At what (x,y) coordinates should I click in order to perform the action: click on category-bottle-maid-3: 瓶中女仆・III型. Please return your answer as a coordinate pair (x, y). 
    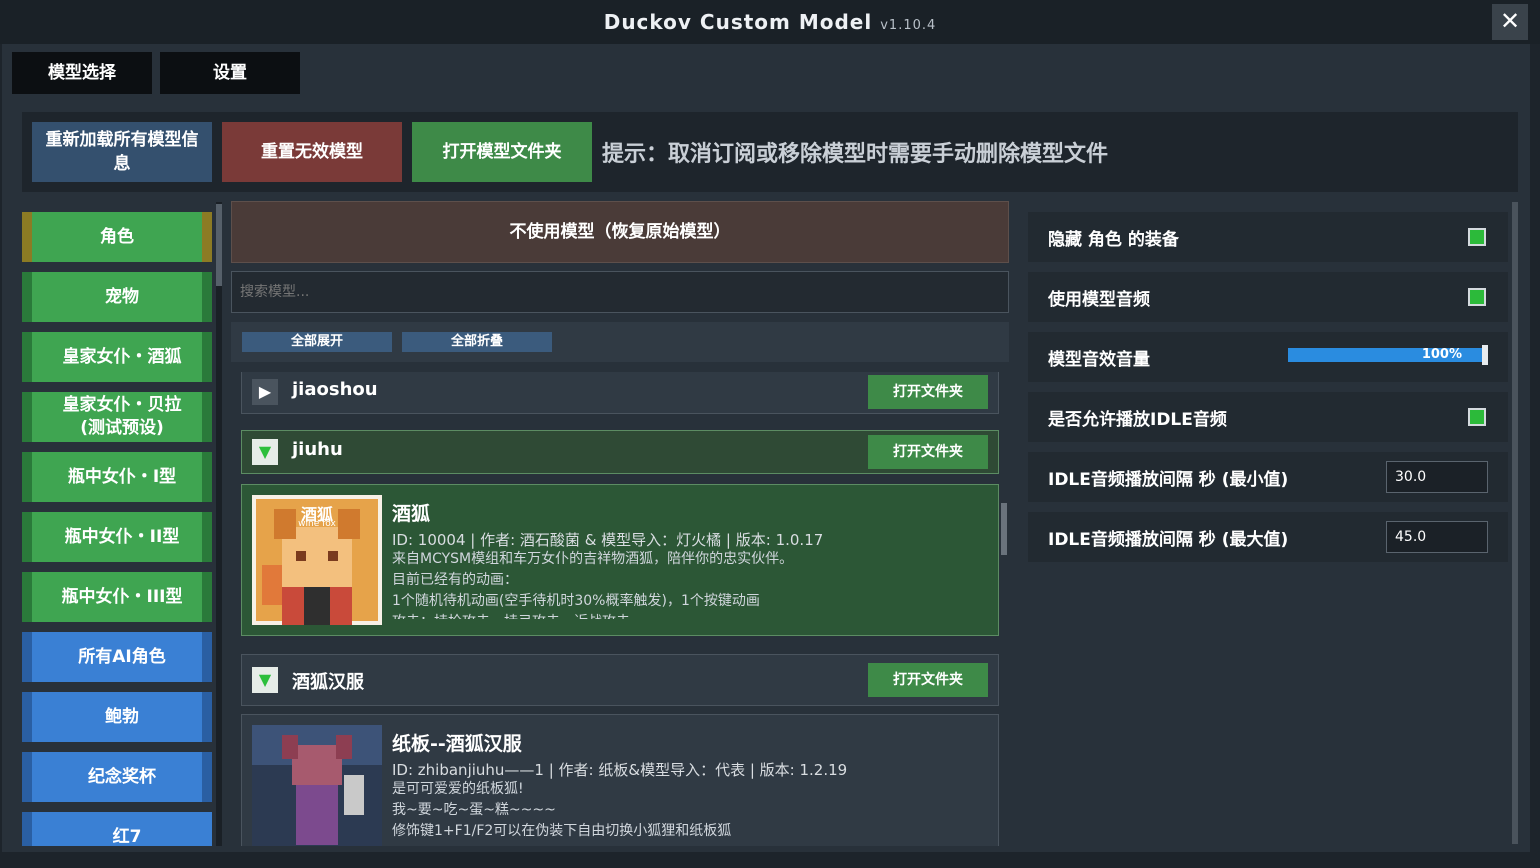
    Looking at the image, I should click on (117, 597).